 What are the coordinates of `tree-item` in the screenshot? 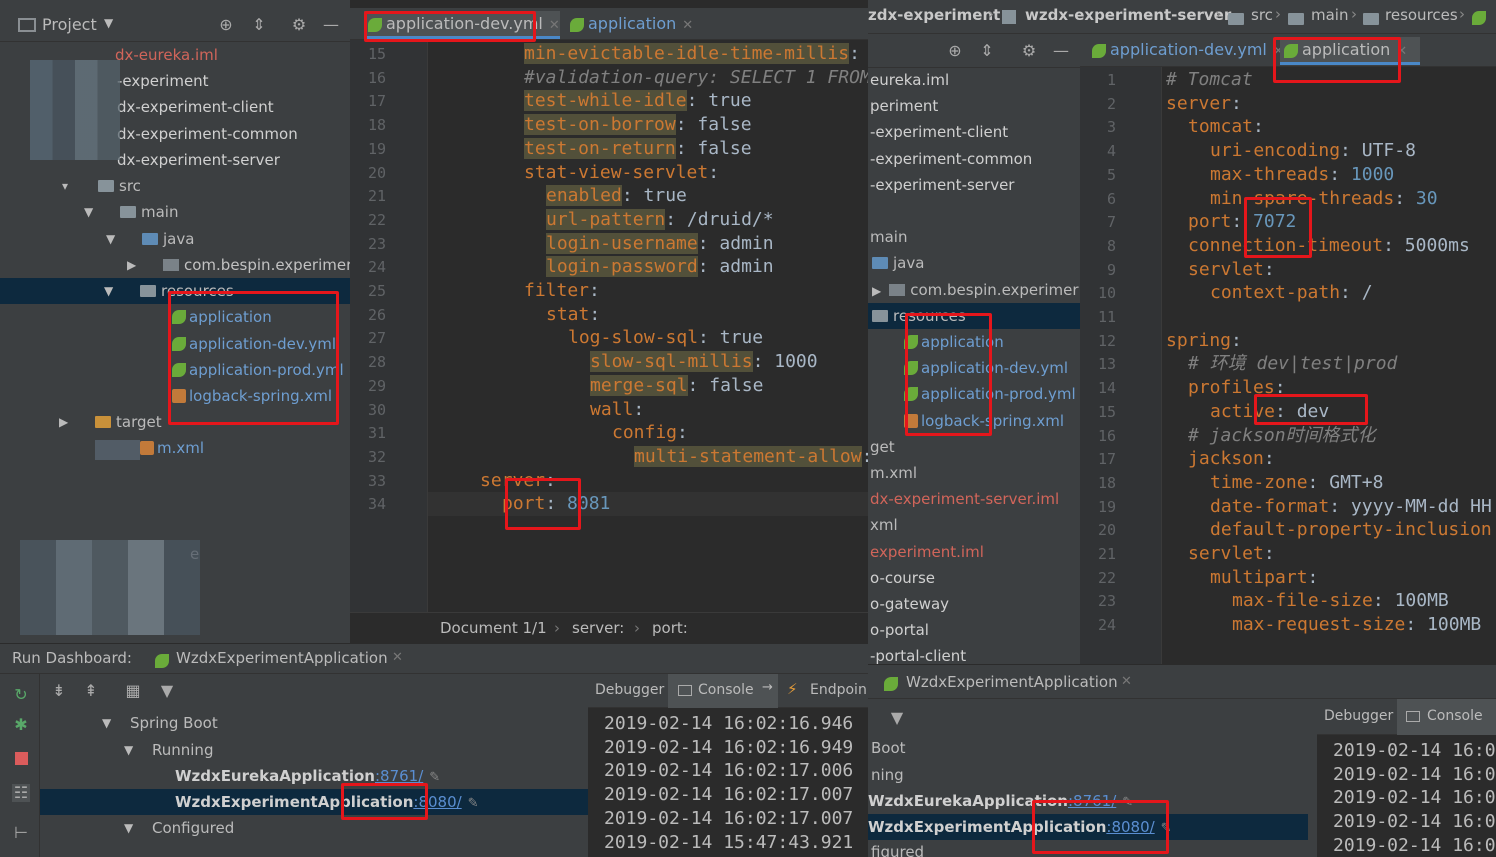 It's located at (974, 211).